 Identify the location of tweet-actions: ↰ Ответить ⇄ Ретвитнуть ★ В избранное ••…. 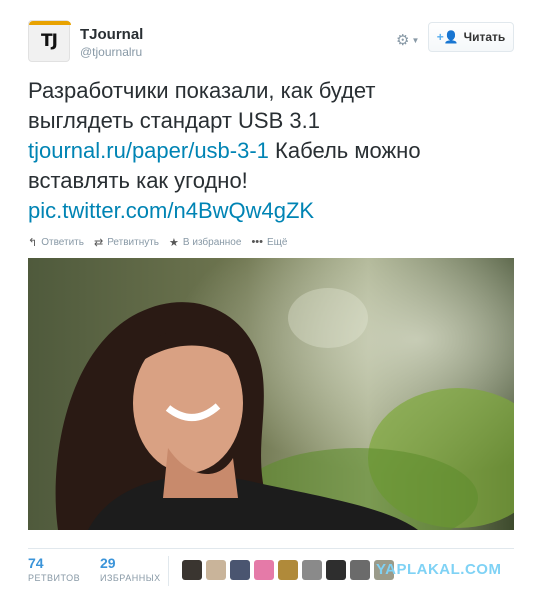
(162, 242).